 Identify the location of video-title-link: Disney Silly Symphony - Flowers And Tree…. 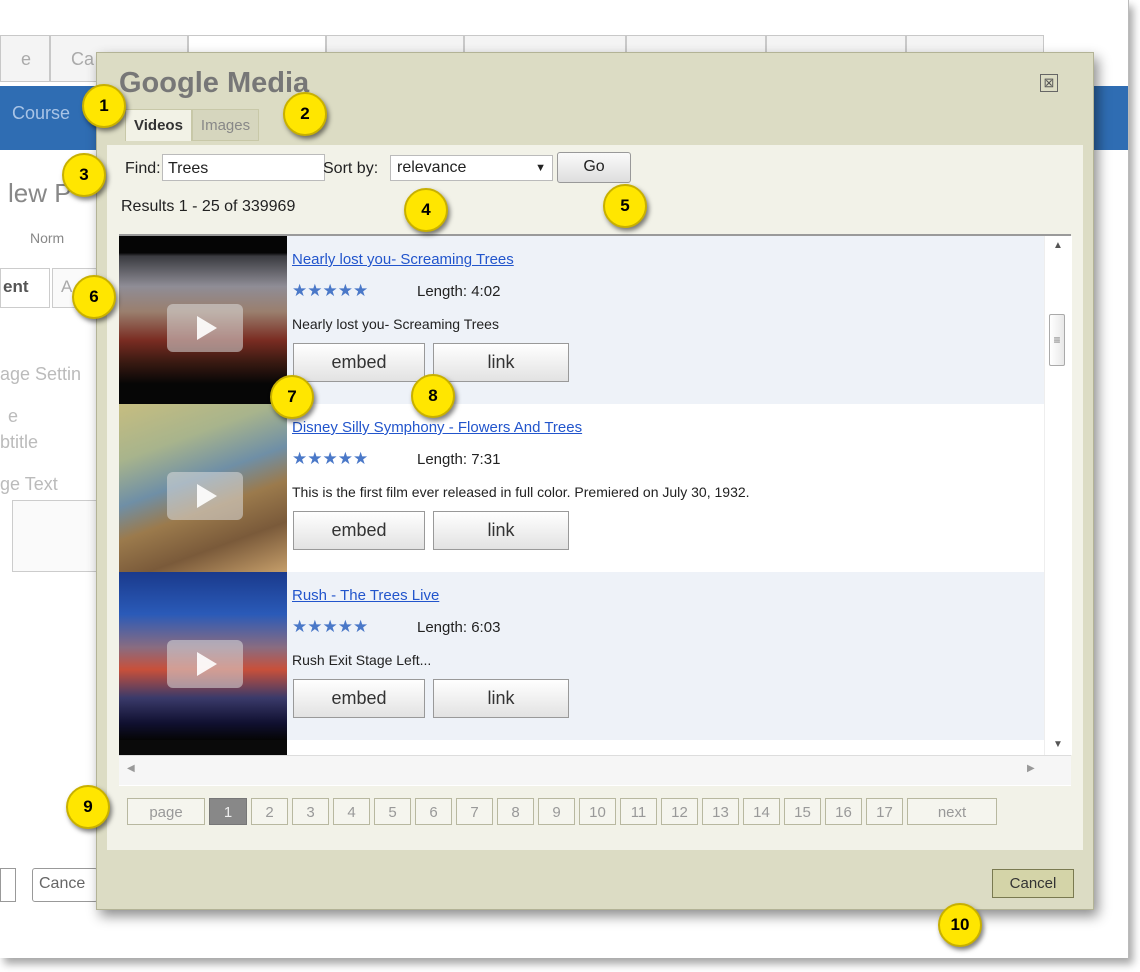
(437, 427).